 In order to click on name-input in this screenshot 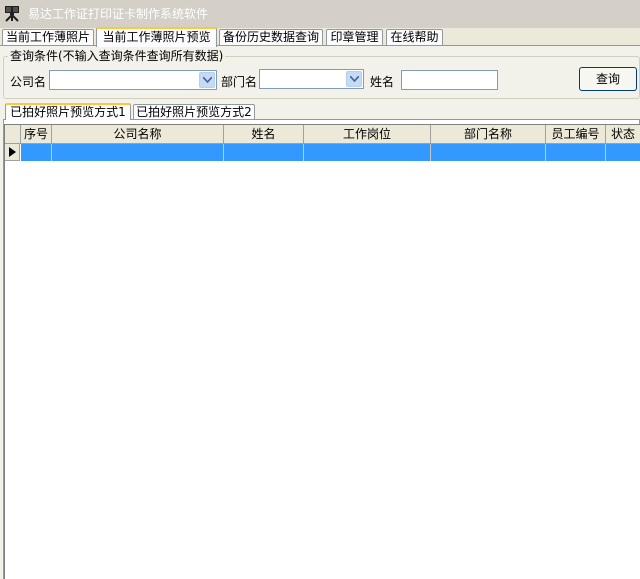, I will do `click(449, 80)`.